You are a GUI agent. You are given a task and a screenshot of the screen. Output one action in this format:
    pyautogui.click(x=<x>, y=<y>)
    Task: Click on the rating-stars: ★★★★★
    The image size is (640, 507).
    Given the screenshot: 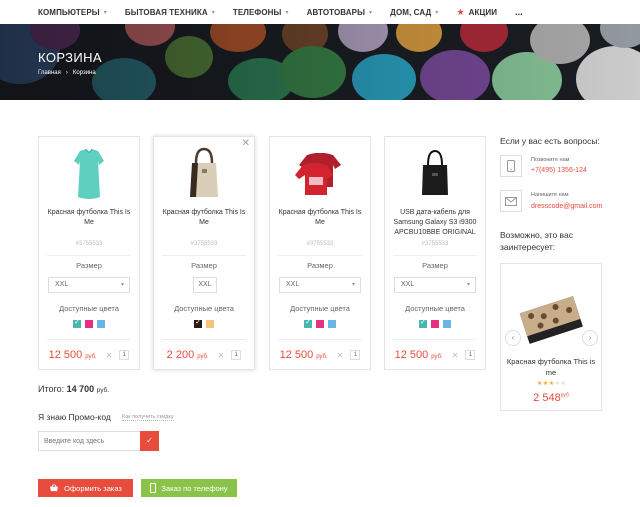 What is the action you would take?
    pyautogui.click(x=551, y=383)
    